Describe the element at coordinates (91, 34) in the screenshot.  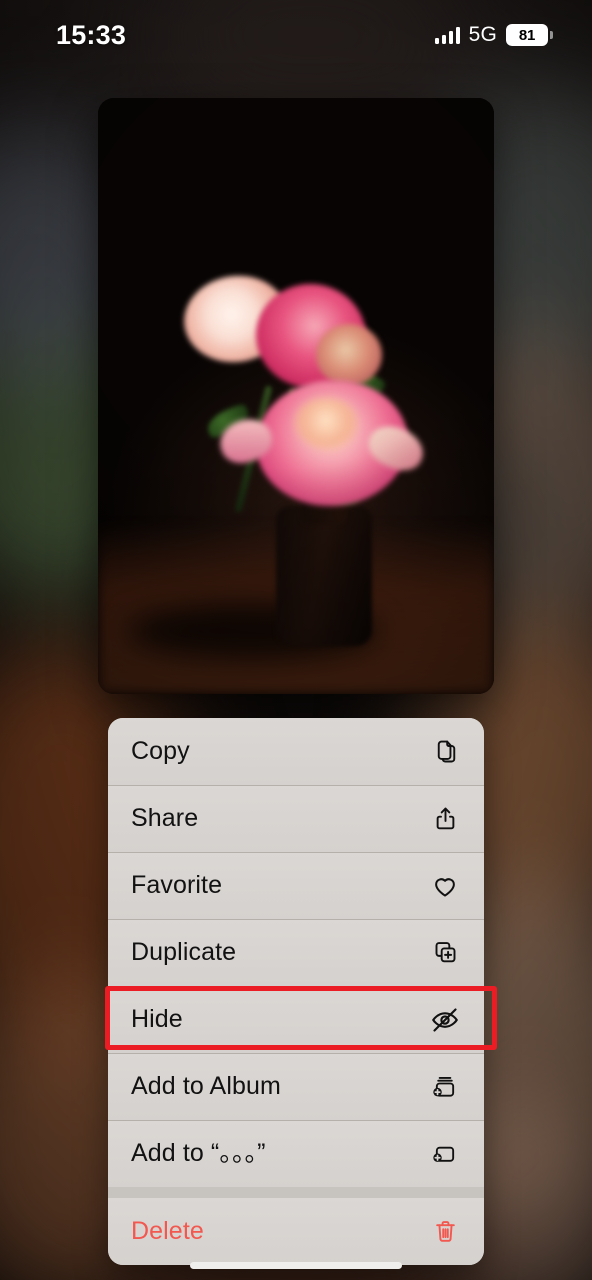
I see `status-bar-clock: 15:33` at that location.